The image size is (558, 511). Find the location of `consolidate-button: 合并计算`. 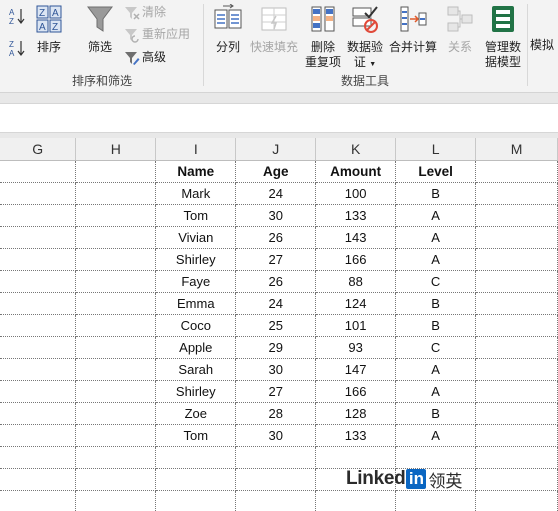

consolidate-button: 合并计算 is located at coordinates (413, 29).